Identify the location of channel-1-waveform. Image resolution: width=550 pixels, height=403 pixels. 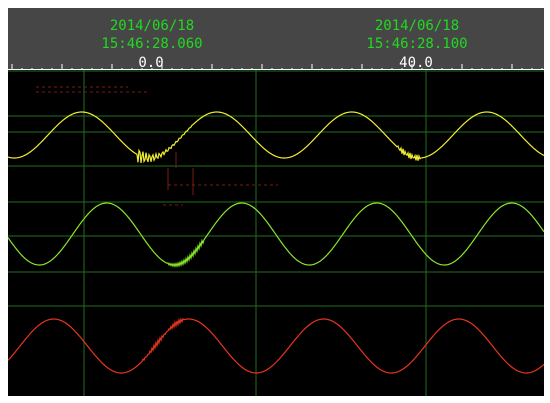
(276, 137).